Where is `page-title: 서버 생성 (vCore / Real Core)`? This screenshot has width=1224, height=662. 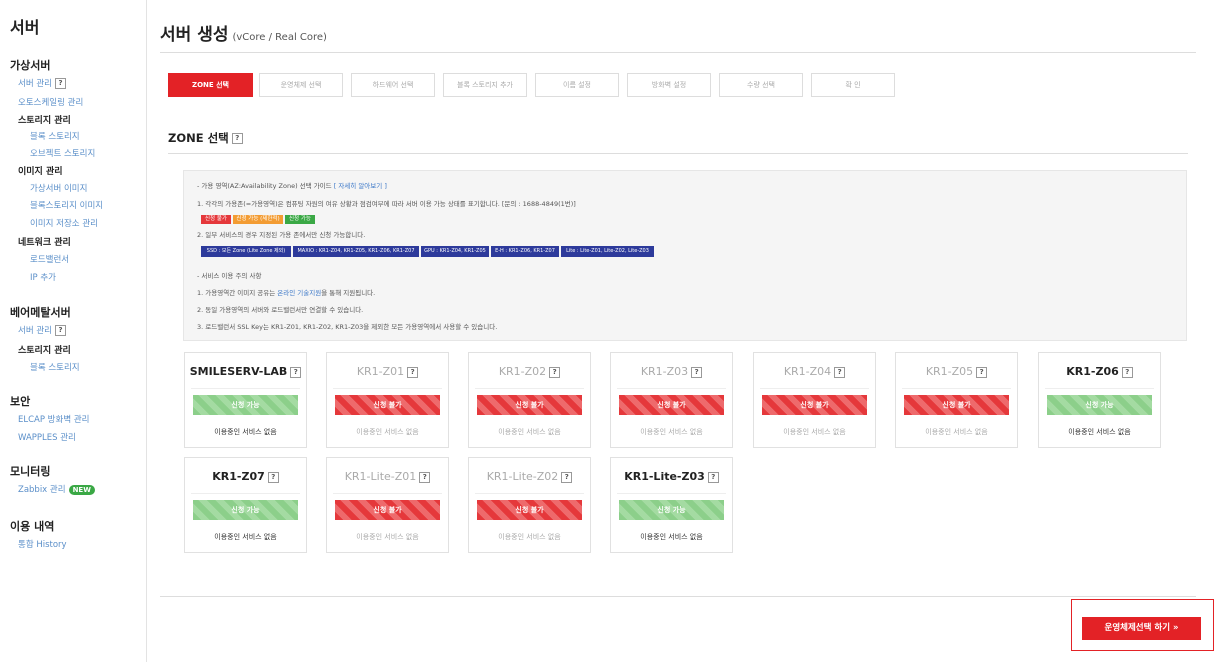 page-title: 서버 생성 (vCore / Real Core) is located at coordinates (243, 32).